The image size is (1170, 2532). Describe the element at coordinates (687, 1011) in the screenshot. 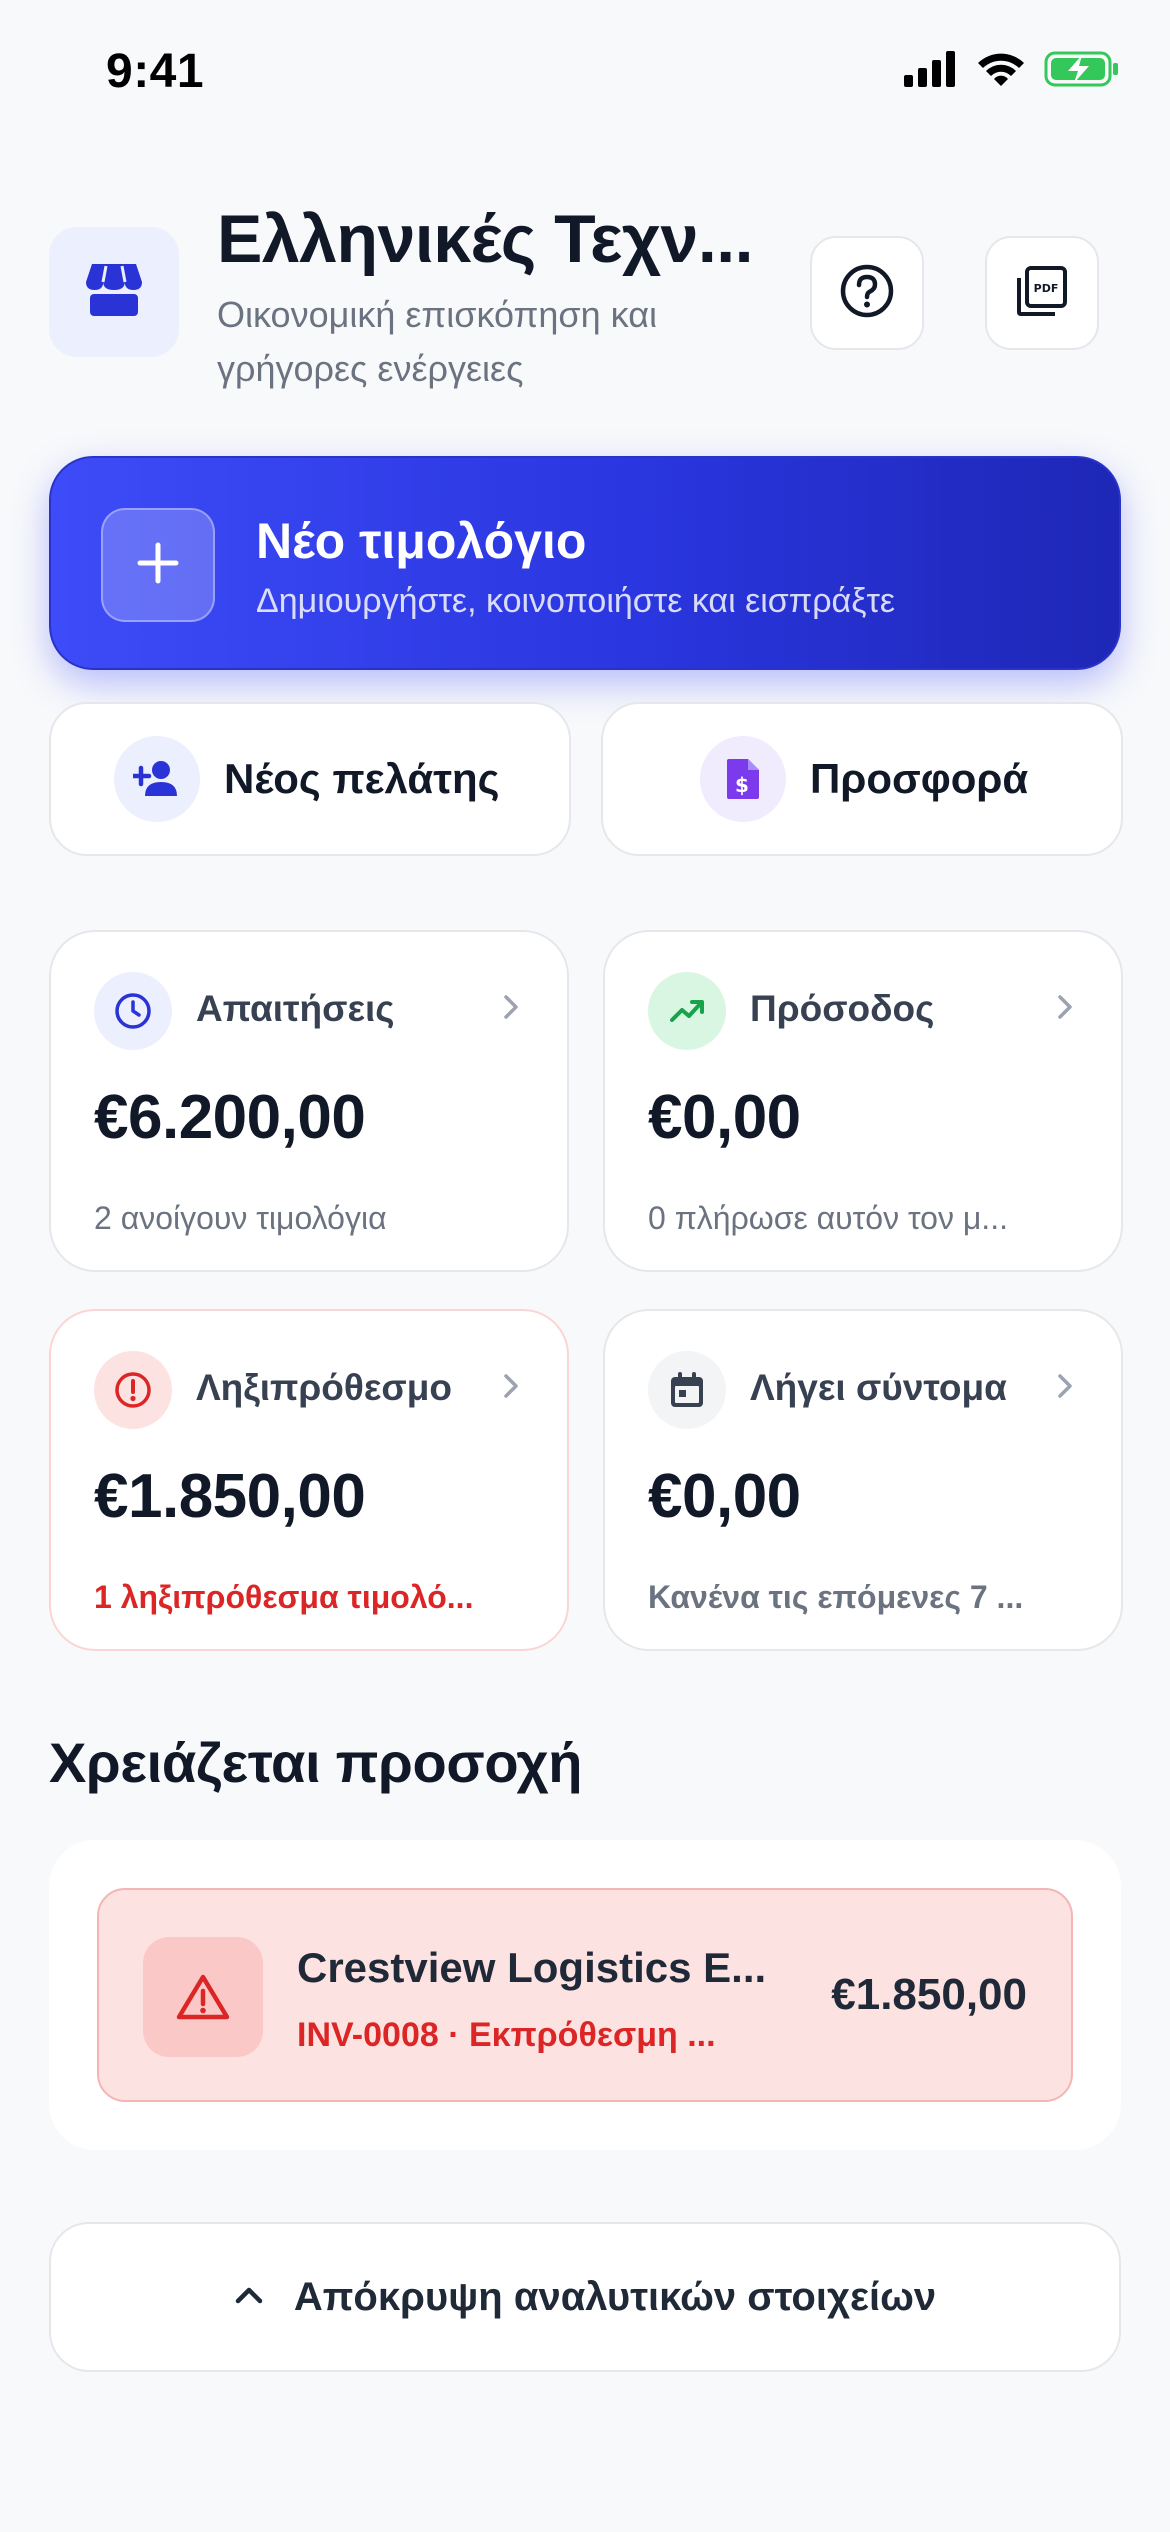

I see `trending-up-icon` at that location.